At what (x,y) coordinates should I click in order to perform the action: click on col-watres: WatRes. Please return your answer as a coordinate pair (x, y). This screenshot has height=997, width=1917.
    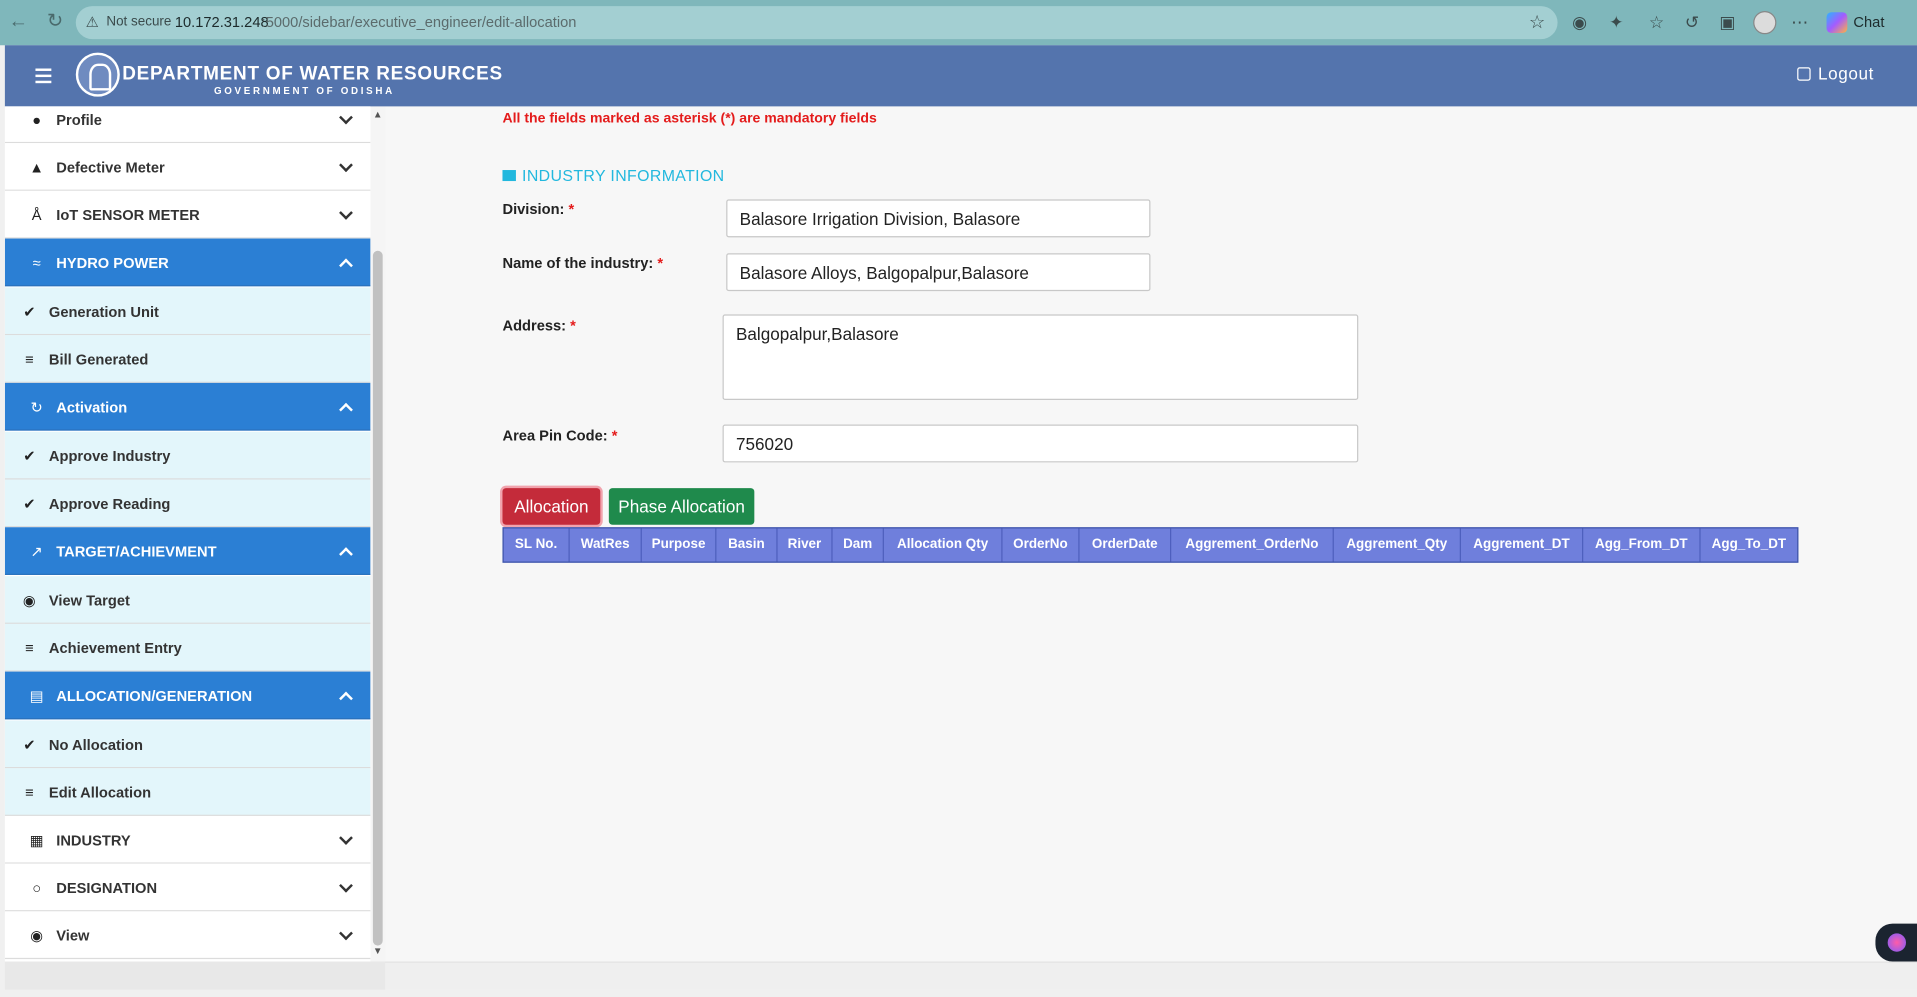
    Looking at the image, I should click on (606, 545).